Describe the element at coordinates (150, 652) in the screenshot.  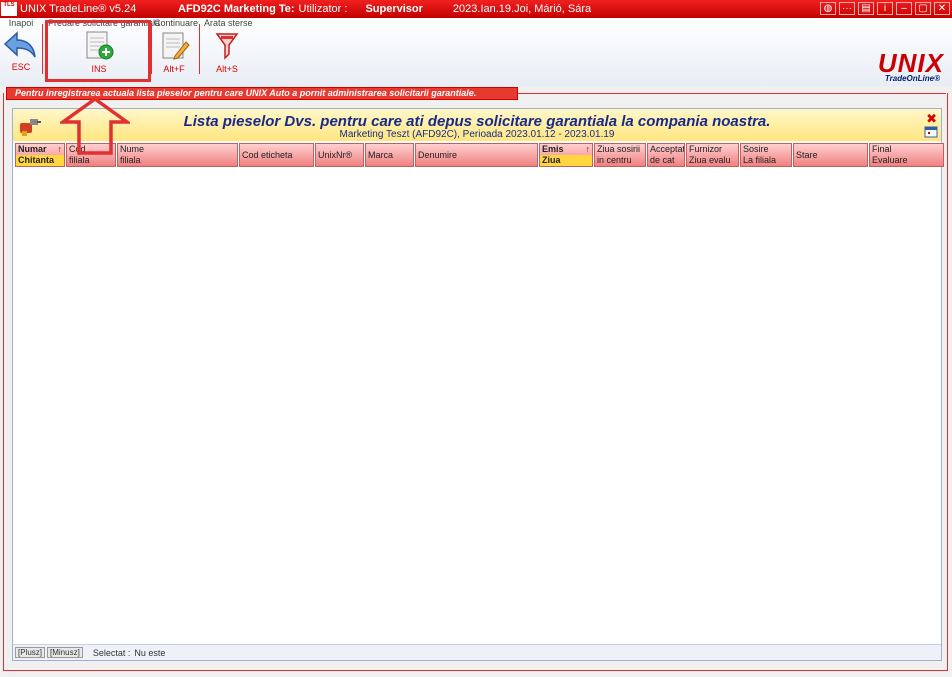
I see `selected-value: Nu este` at that location.